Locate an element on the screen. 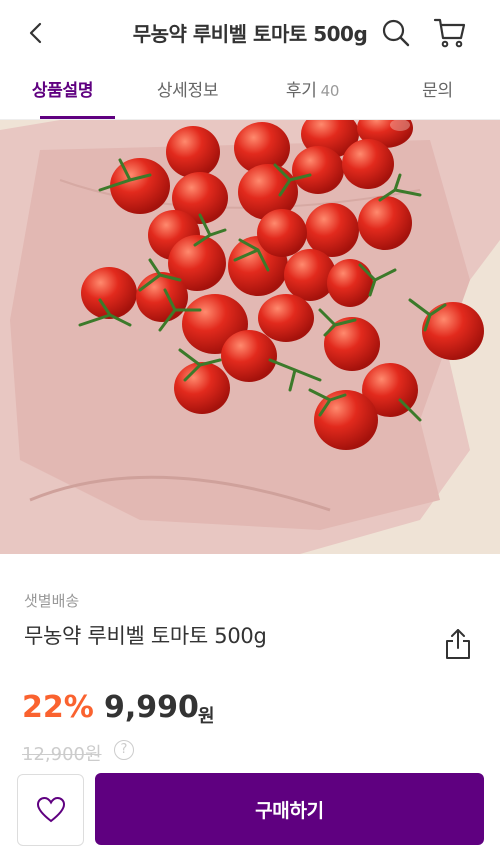 This screenshot has width=500, height=862. share-icon is located at coordinates (458, 644).